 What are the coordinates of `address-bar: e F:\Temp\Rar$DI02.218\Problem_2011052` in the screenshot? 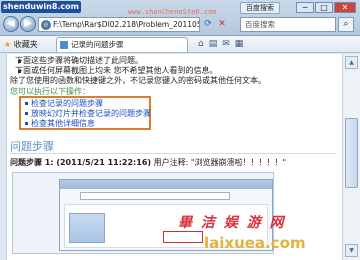 It's located at (119, 24).